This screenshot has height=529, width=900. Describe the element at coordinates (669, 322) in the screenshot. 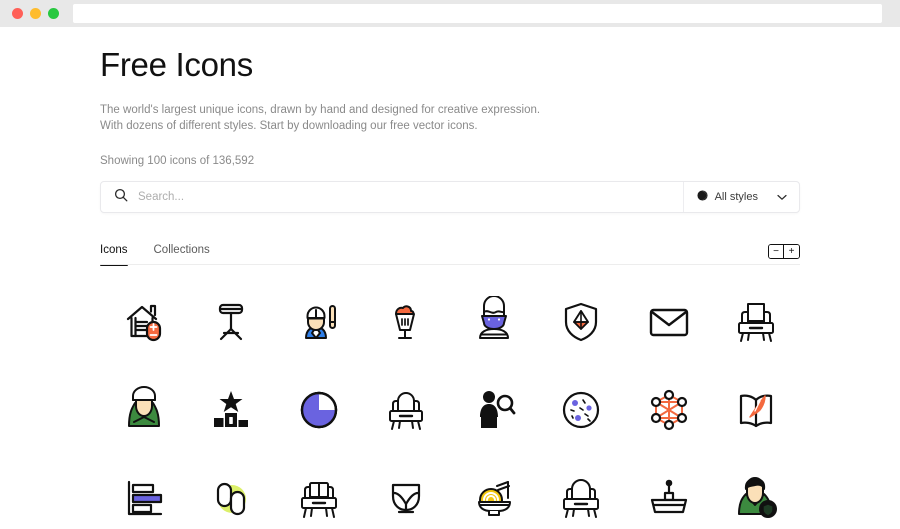

I see `envelope-icon` at that location.